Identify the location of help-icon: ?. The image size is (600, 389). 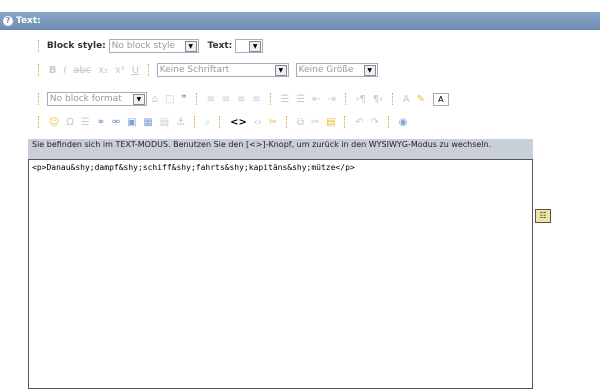
(8, 20).